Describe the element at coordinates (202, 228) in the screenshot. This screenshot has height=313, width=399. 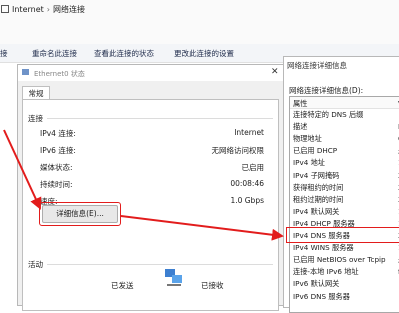
I see `arrow-to-dns-row` at that location.